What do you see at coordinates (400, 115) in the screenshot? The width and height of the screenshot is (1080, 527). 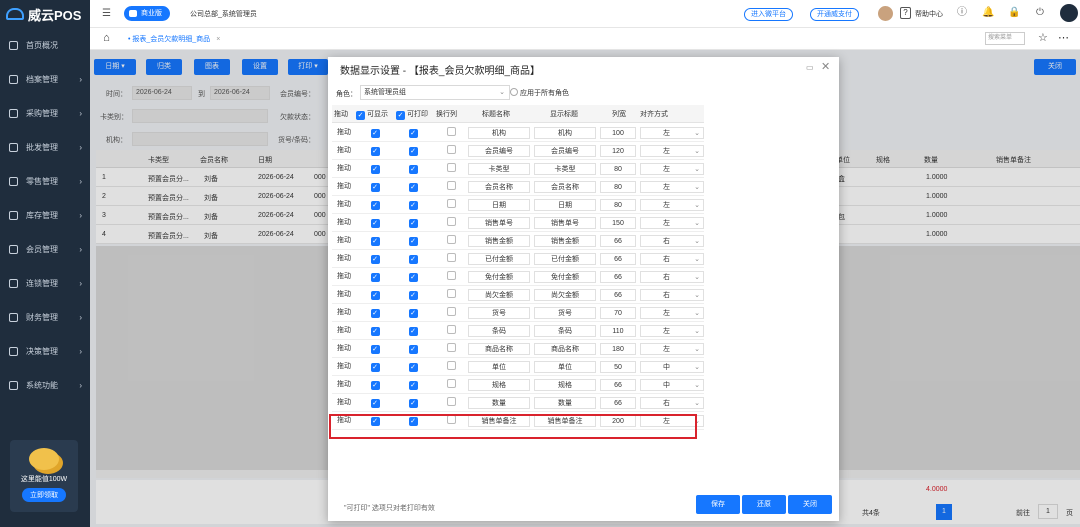 I see `printable-all-checkbox: ✓` at bounding box center [400, 115].